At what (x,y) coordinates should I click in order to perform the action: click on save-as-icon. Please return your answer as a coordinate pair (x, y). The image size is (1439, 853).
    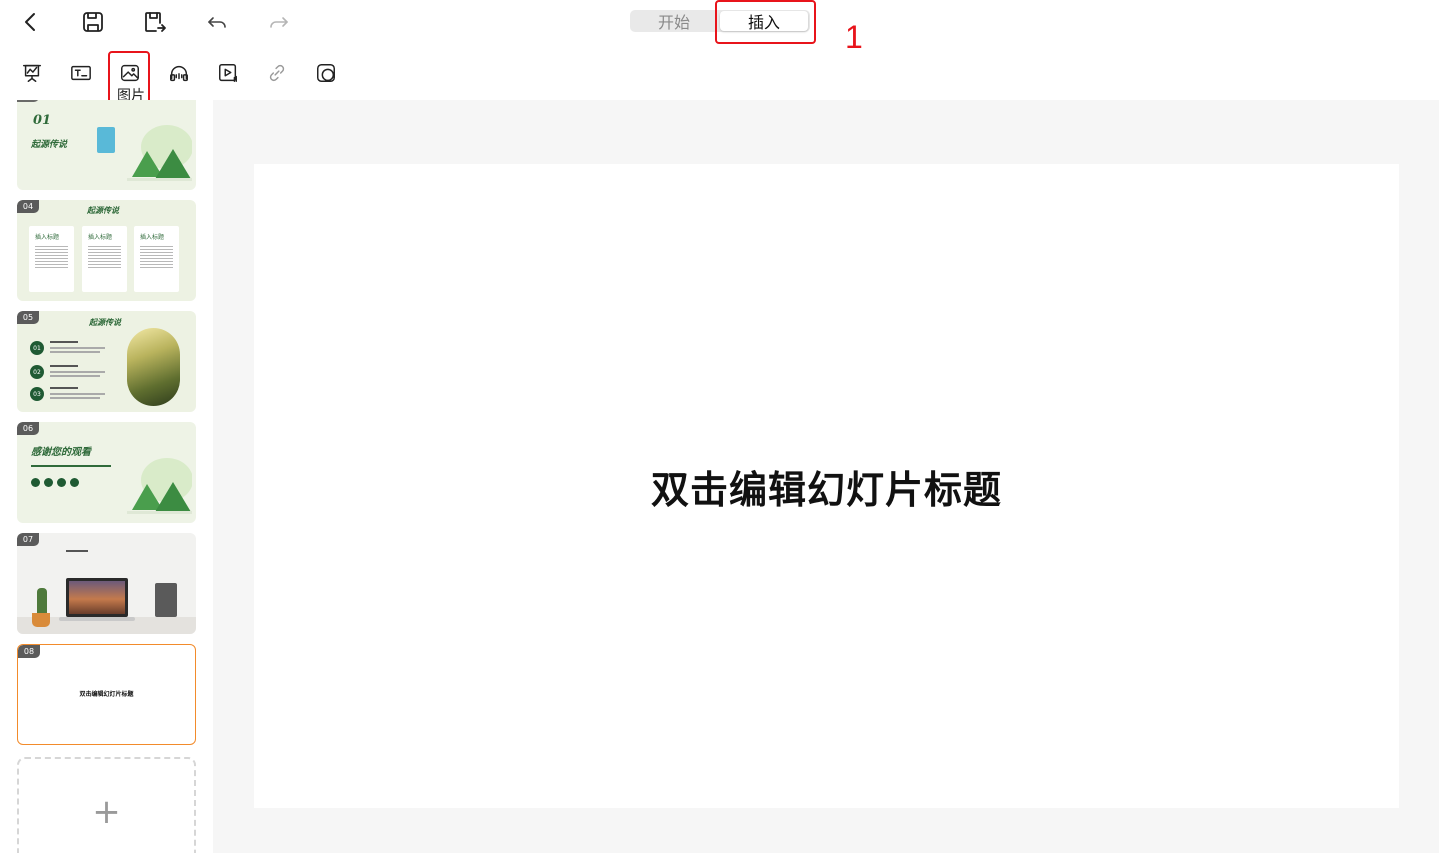
    Looking at the image, I should click on (155, 22).